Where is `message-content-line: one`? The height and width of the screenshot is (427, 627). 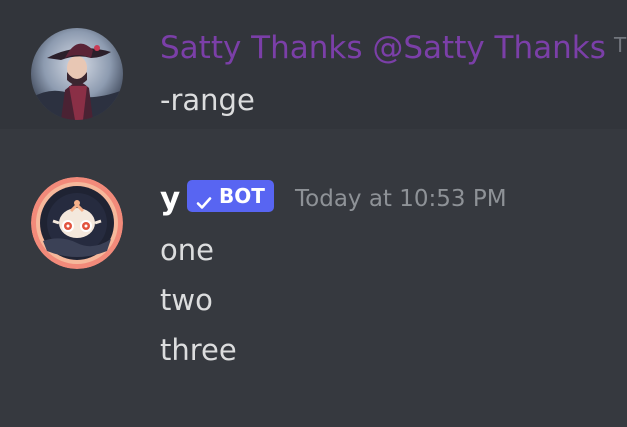 message-content-line: one is located at coordinates (187, 250).